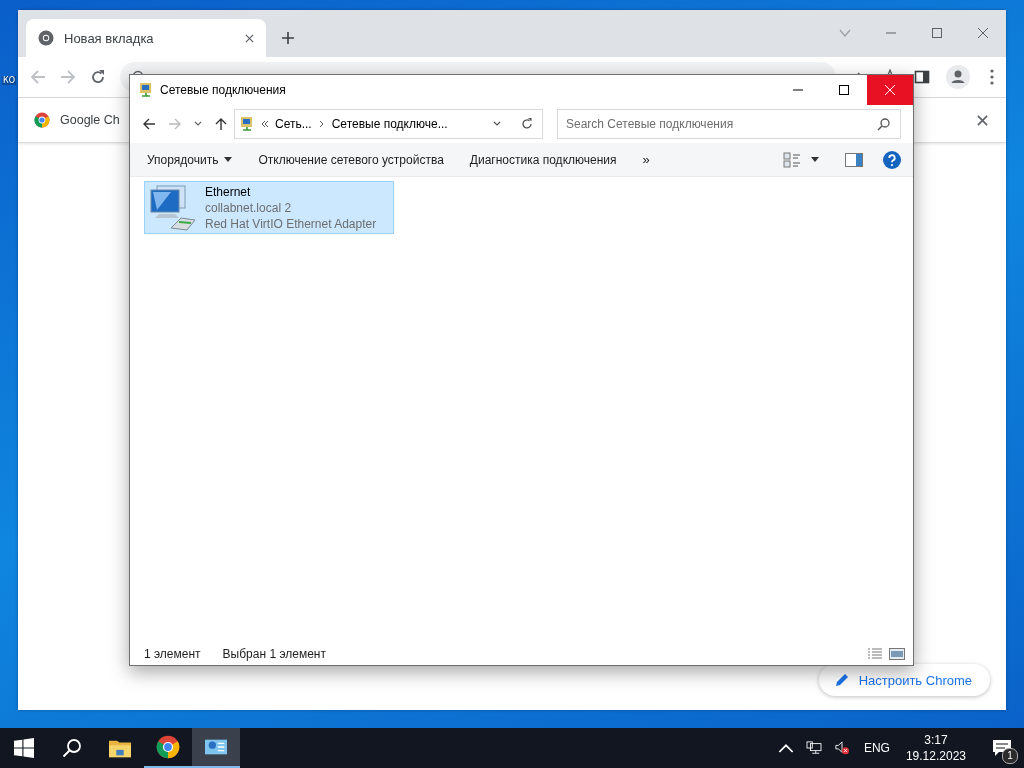  I want to click on profile-icon, so click(958, 77).